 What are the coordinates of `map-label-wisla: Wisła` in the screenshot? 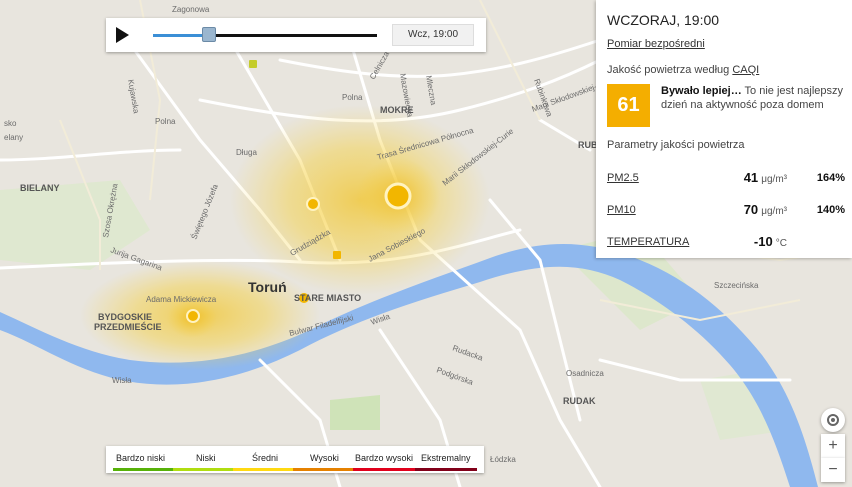 It's located at (122, 380).